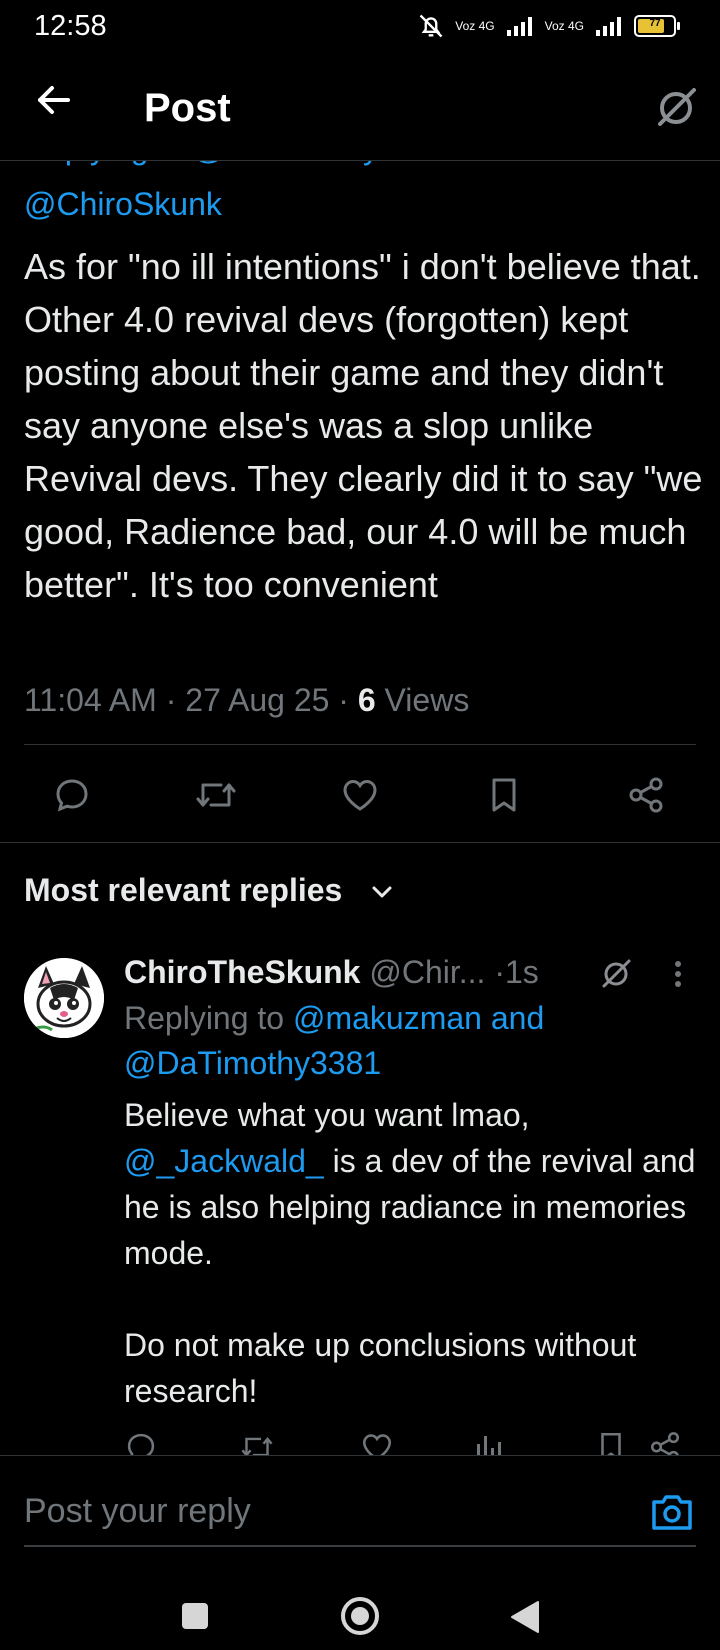 This screenshot has height=1650, width=720. Describe the element at coordinates (475, 26) in the screenshot. I see `sim1-label: Voz 4G` at that location.